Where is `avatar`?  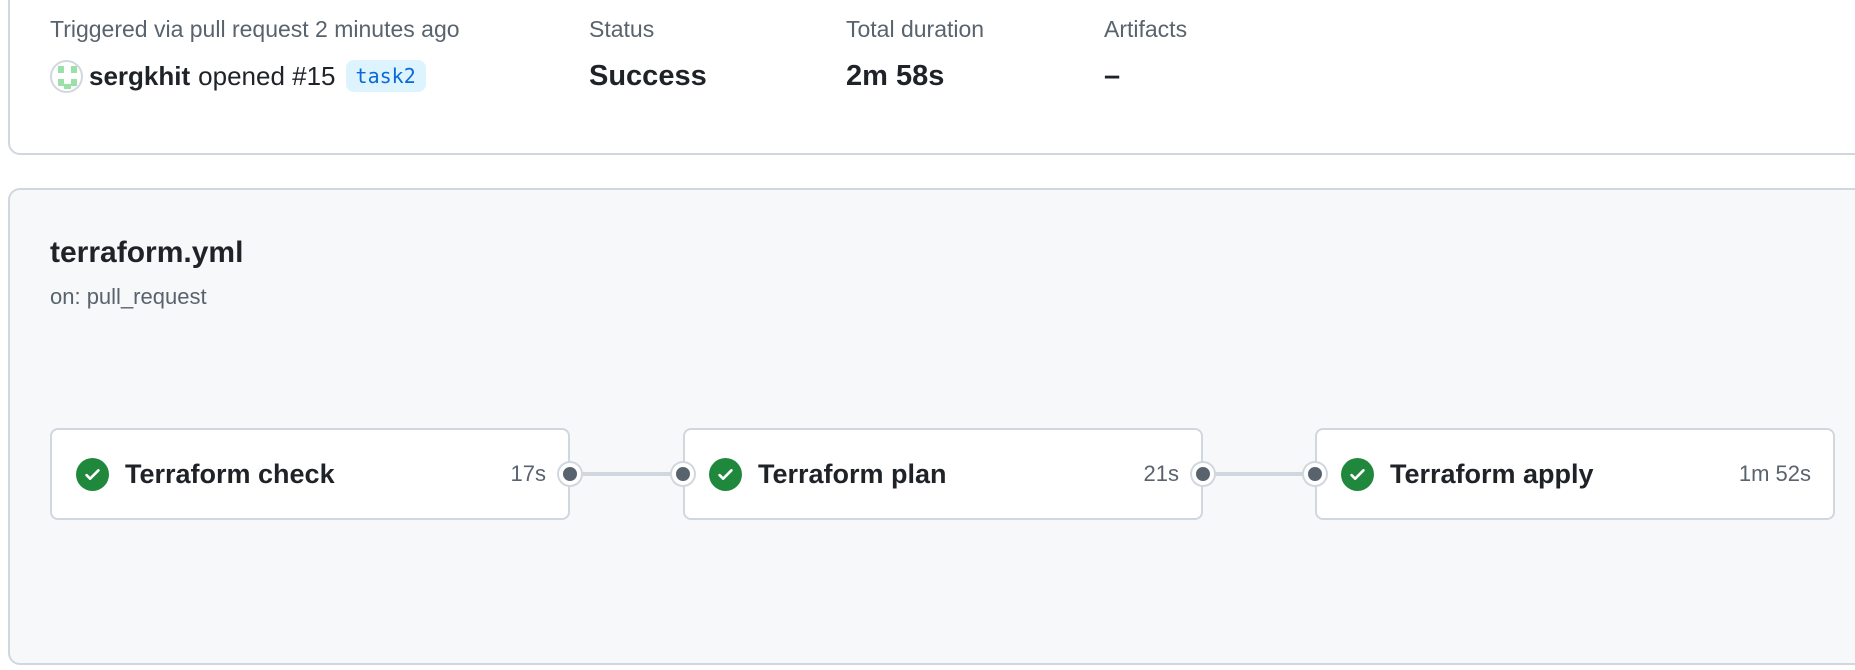 avatar is located at coordinates (66, 76).